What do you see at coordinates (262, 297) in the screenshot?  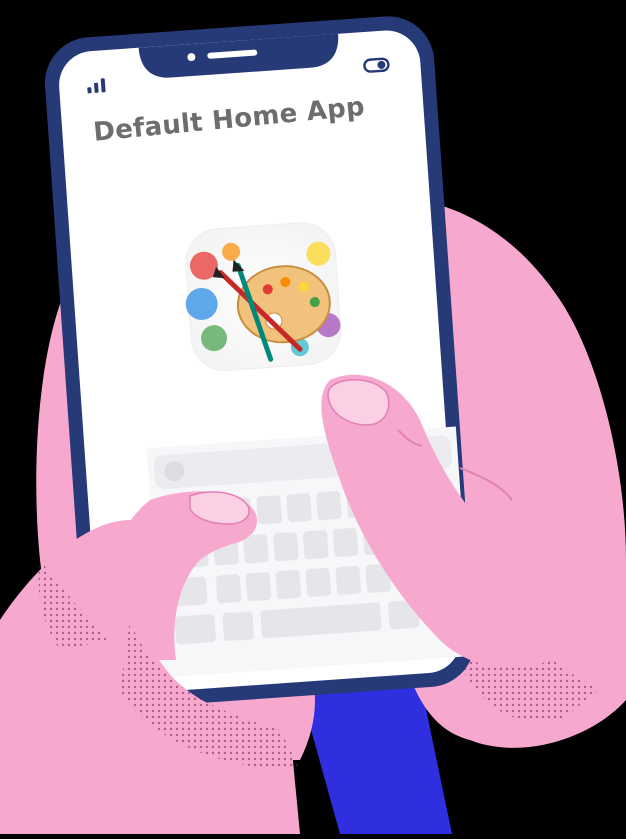 I see `paint-palette-icon` at bounding box center [262, 297].